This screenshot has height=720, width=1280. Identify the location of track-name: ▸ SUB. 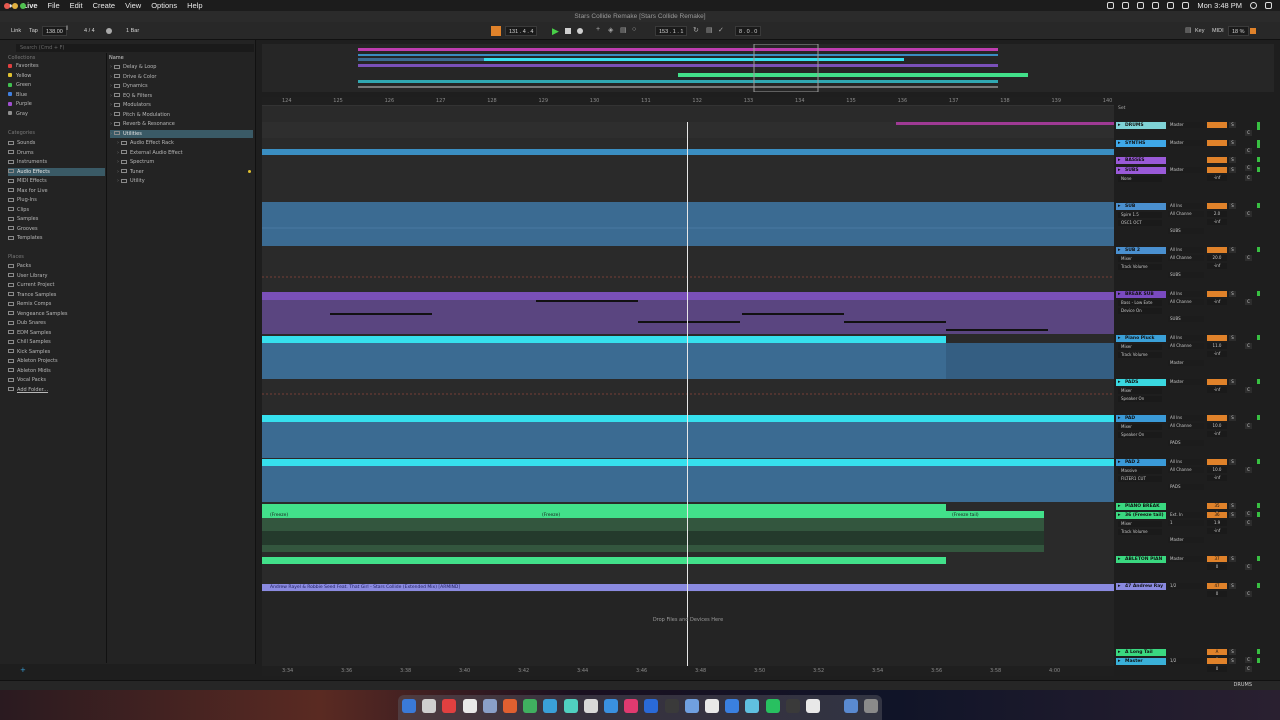
(1141, 206).